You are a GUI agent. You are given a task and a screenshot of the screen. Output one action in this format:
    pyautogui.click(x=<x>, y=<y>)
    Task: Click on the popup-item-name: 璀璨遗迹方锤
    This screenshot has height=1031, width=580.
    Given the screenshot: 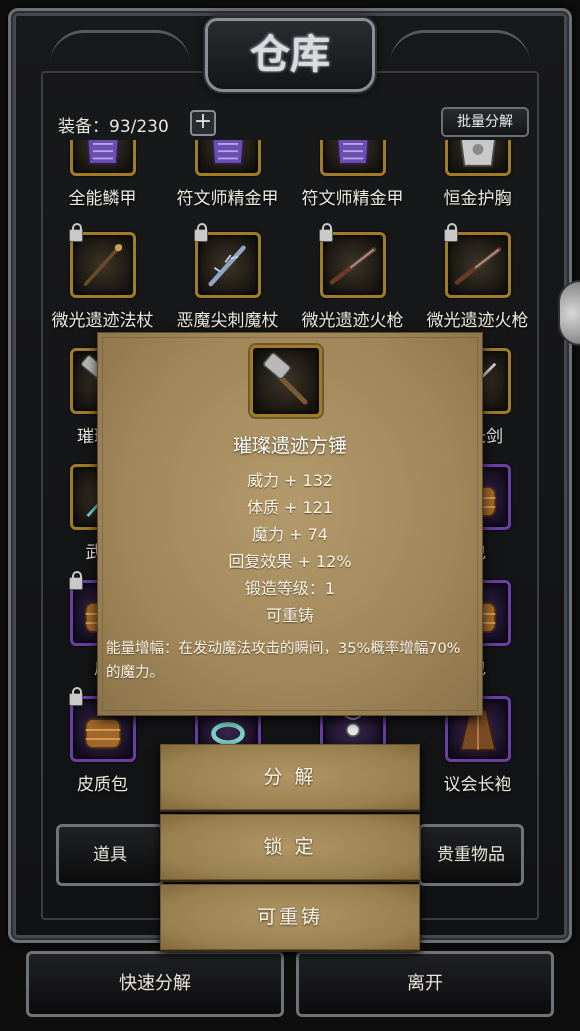 What is the action you would take?
    pyautogui.click(x=289, y=446)
    